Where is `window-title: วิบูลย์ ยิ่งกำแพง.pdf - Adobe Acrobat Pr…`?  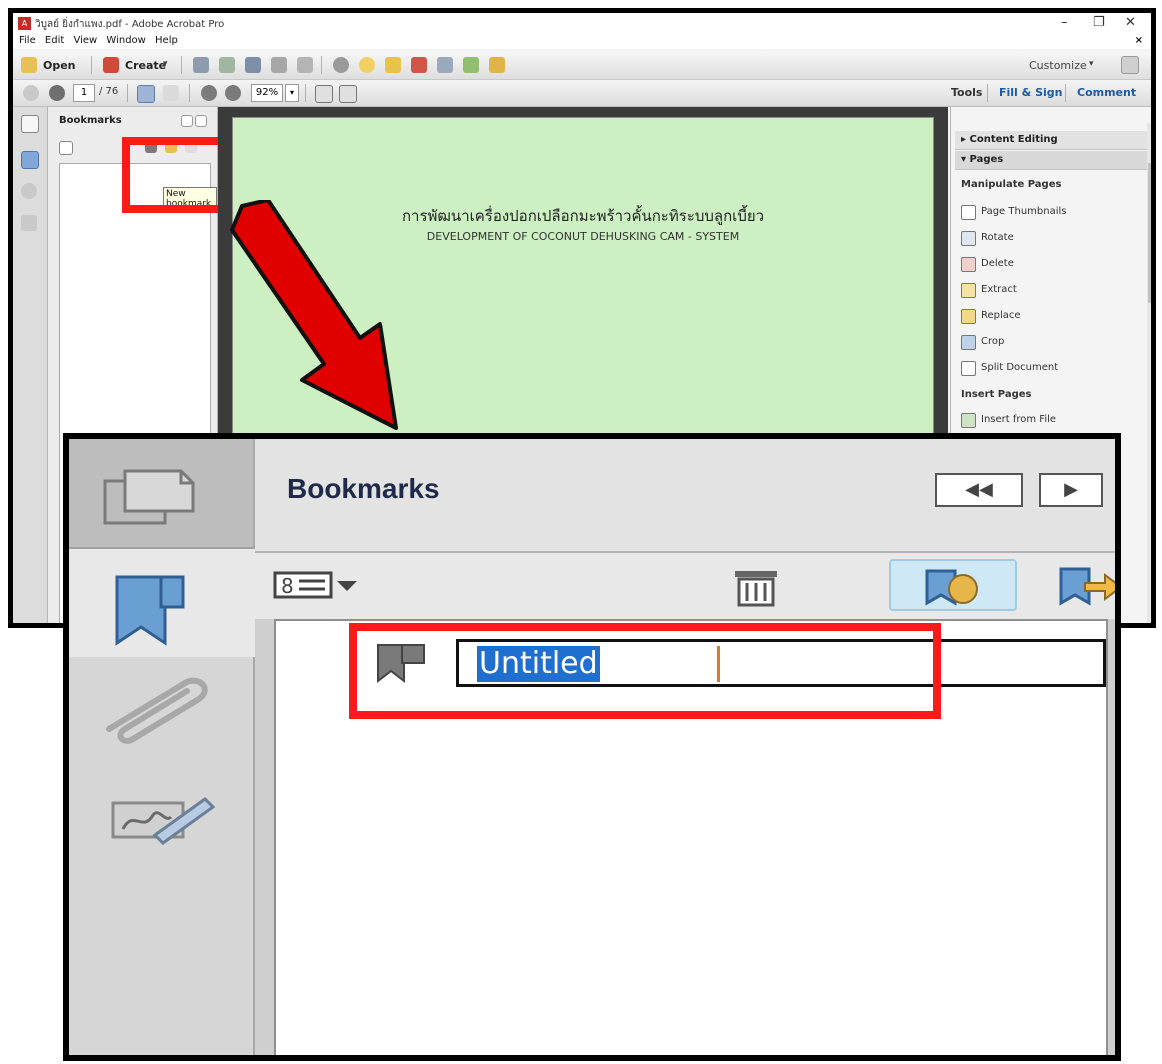
window-title: วิบูลย์ ยิ่งกำแพง.pdf - Adobe Acrobat Pr… is located at coordinates (130, 24).